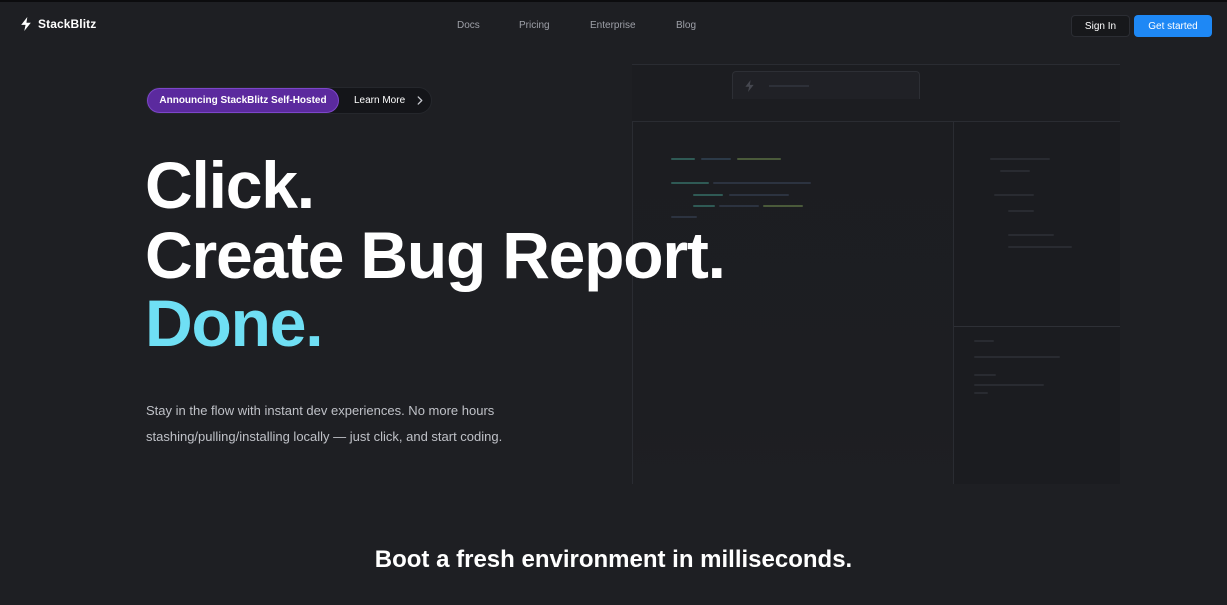  I want to click on nav-link-blog: Blog, so click(686, 25).